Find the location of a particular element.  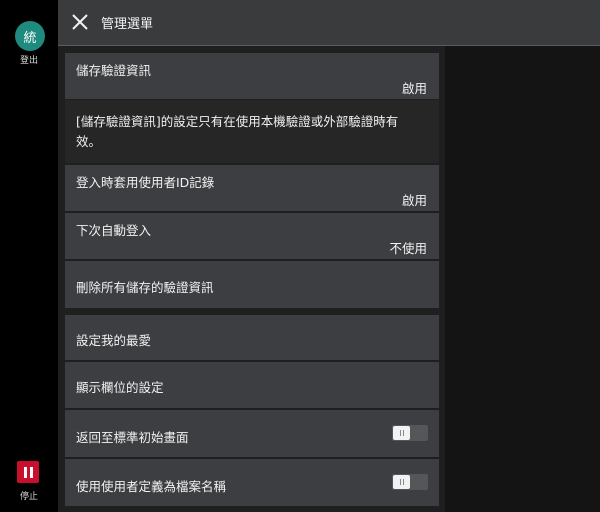

stop-label: 停止 is located at coordinates (28, 497).